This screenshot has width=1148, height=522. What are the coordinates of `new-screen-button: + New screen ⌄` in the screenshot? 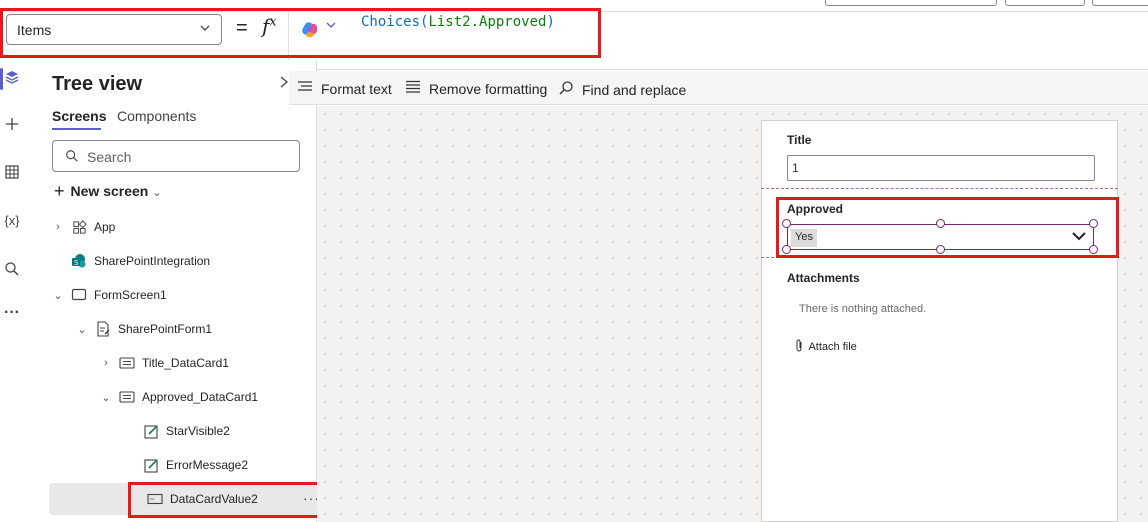 It's located at (108, 190).